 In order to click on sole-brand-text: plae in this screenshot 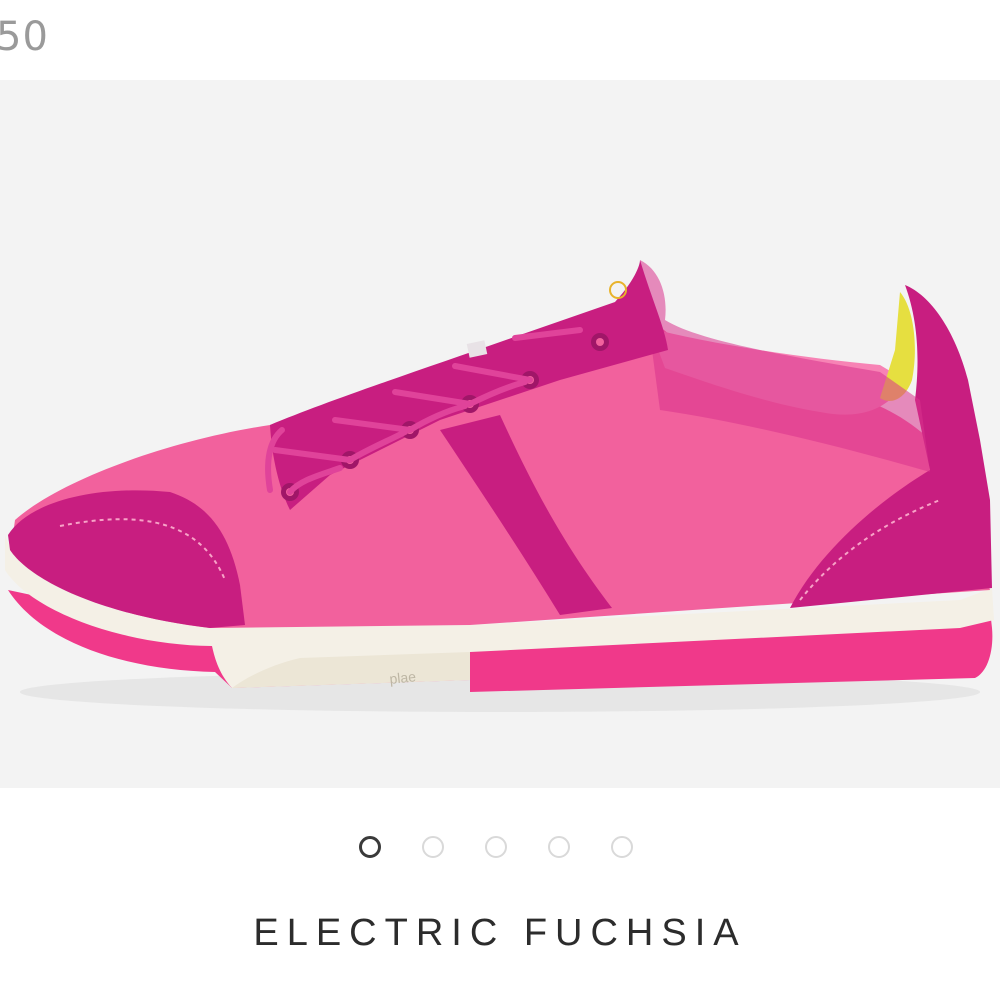, I will do `click(403, 677)`.